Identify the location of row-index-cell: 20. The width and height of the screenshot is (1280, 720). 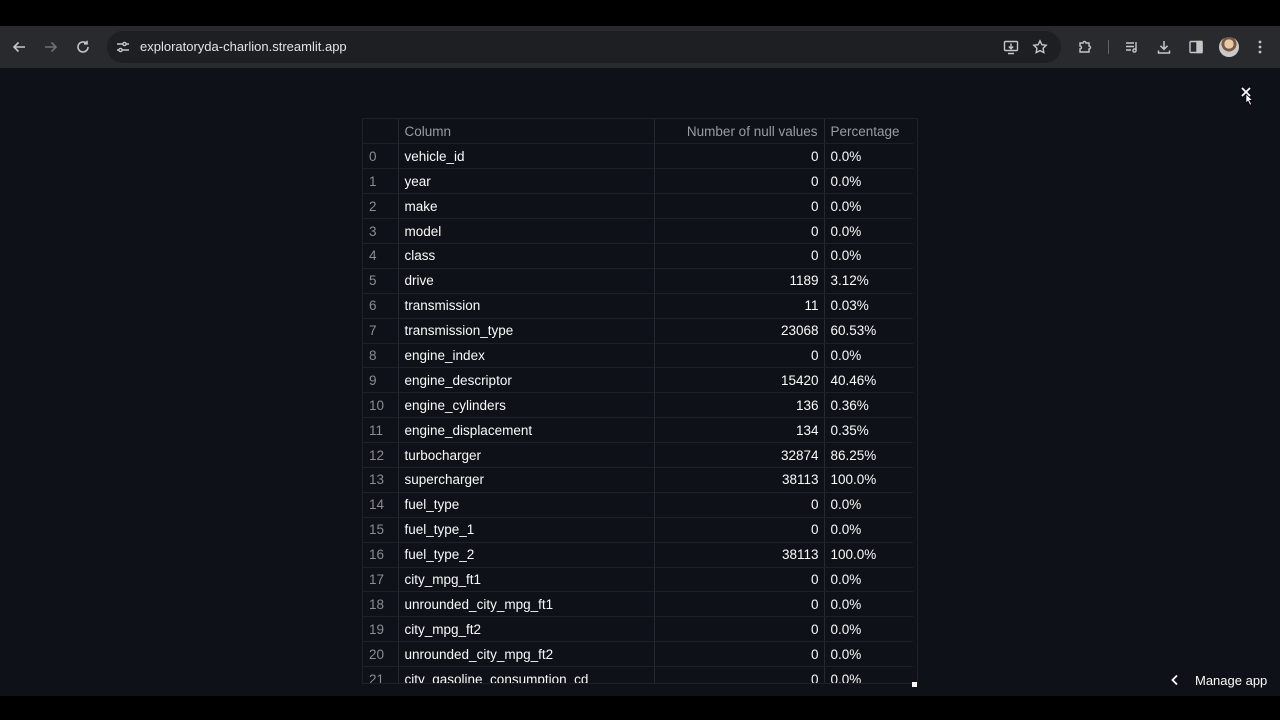
(381, 654).